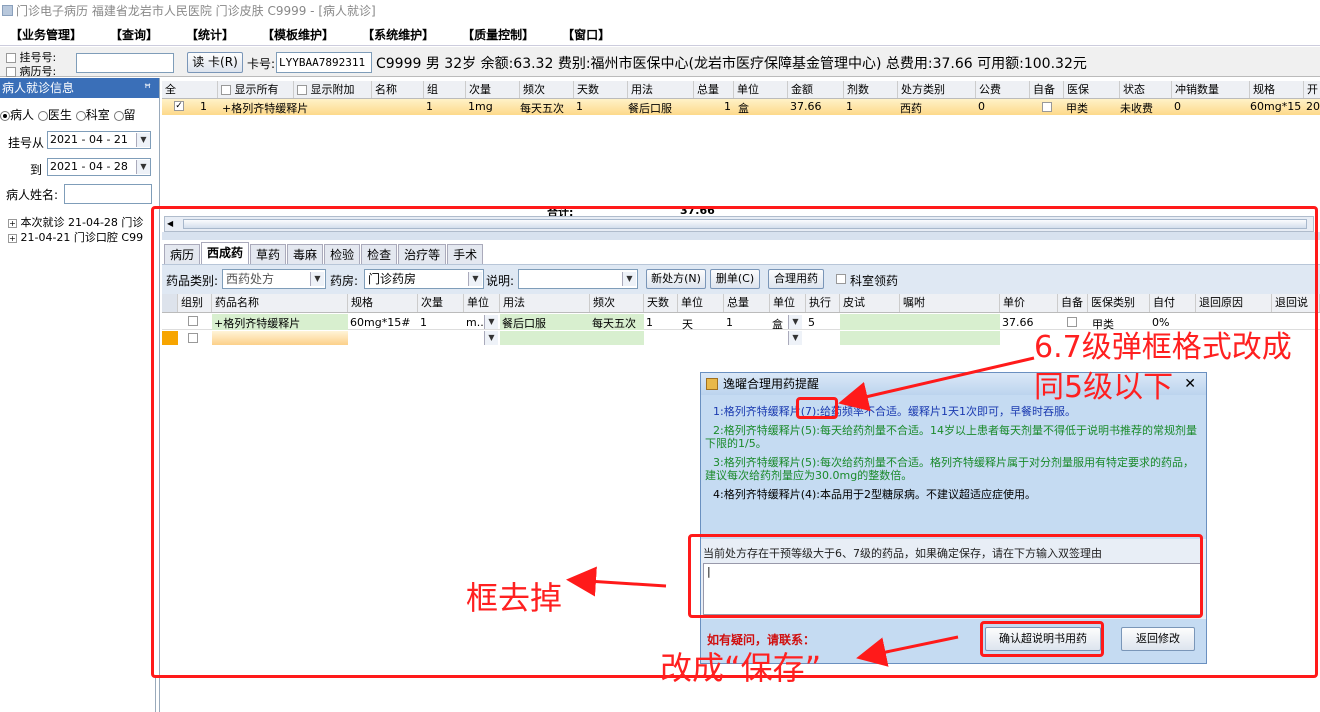 This screenshot has width=1320, height=712. Describe the element at coordinates (741, 668) in the screenshot. I see `annotation-rename-save: 改成“保存”` at that location.